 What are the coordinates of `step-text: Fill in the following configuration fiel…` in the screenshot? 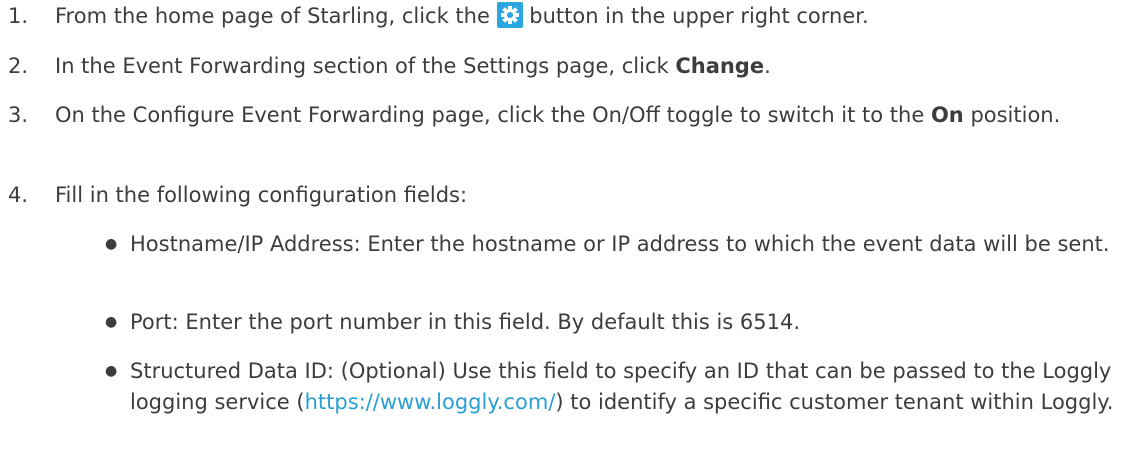 It's located at (261, 195).